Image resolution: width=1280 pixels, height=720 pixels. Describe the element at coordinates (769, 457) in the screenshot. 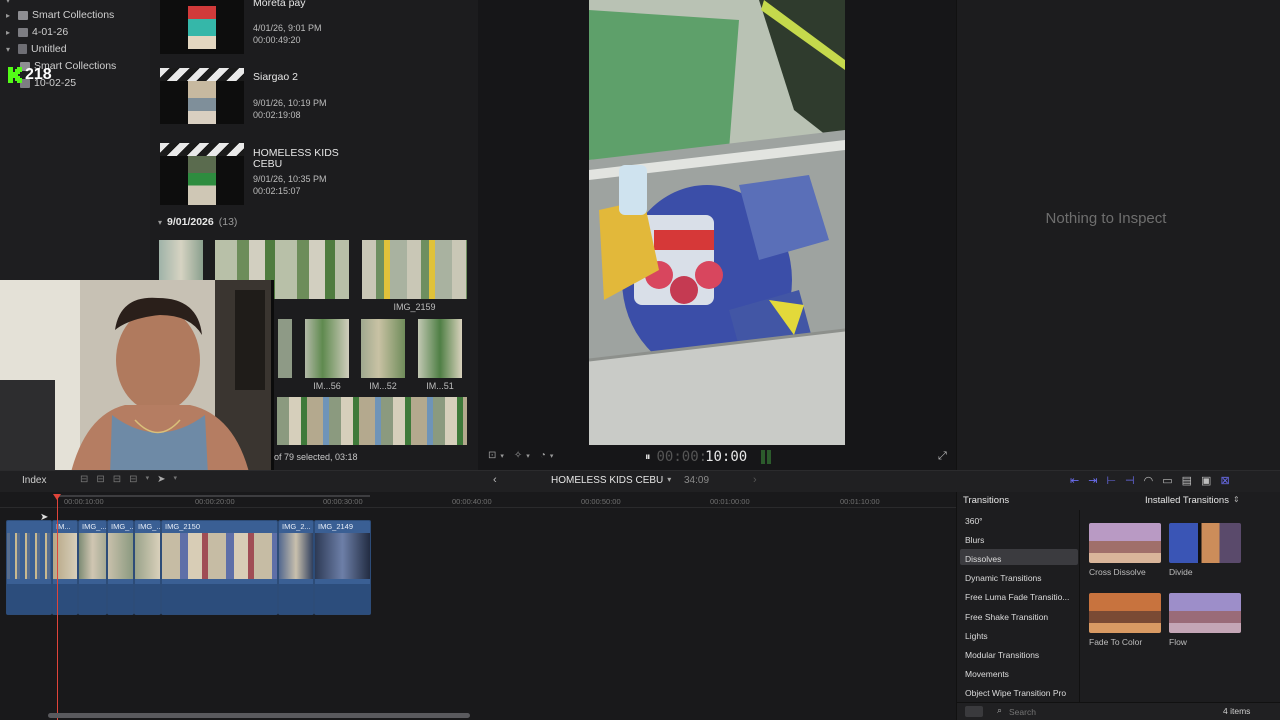

I see `audio-meter-right` at that location.